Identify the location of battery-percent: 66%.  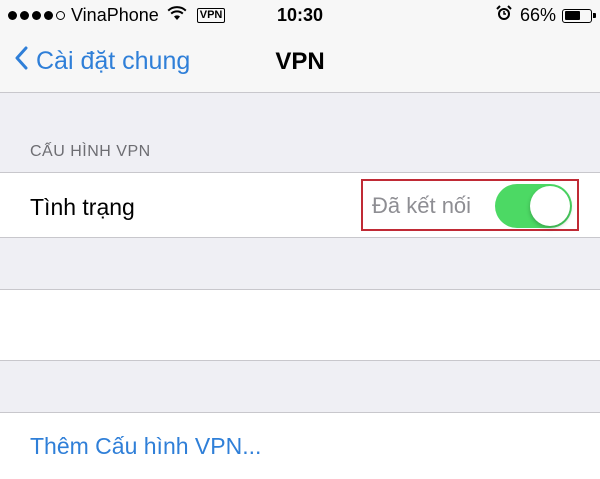
(537, 15).